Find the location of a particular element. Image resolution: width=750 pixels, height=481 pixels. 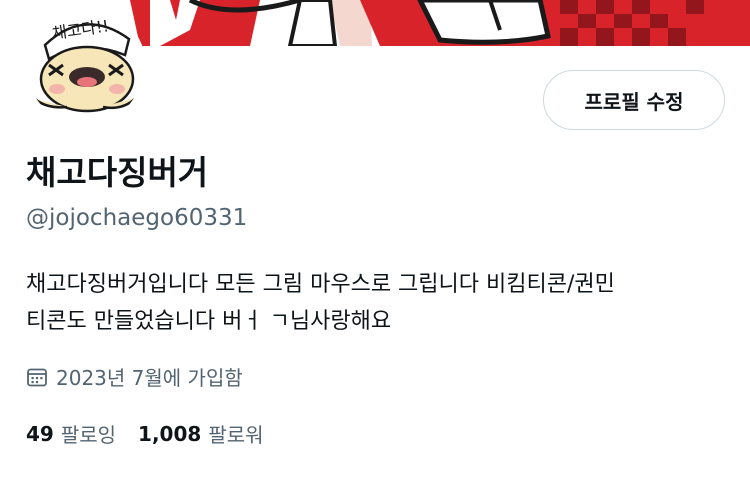

following-link: 49 팔로잉 is located at coordinates (71, 433).